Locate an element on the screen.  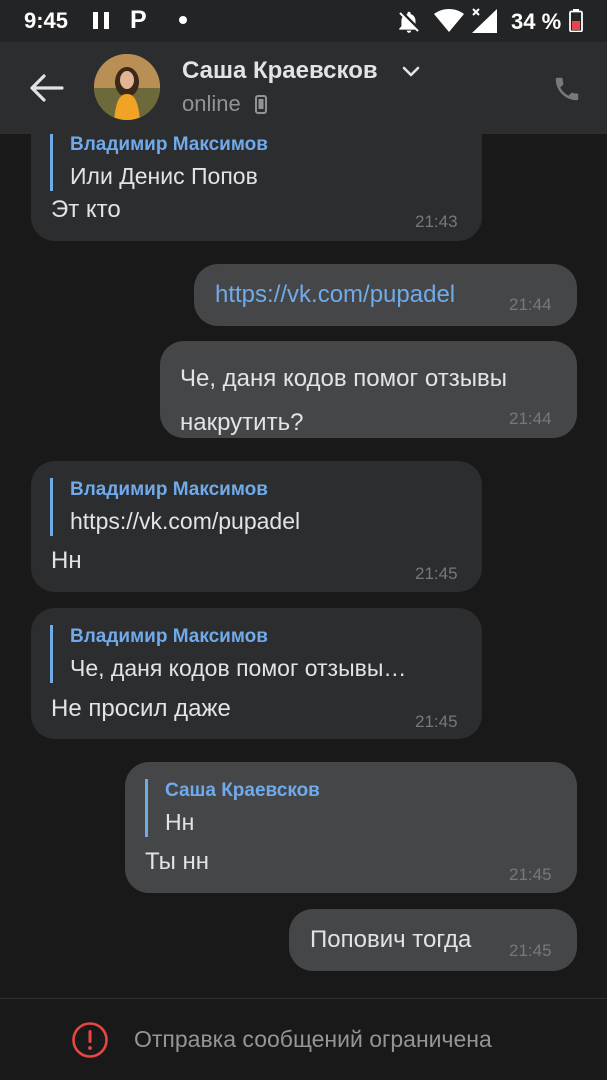
message-link: https://vk.com/pupadel is located at coordinates (335, 295).